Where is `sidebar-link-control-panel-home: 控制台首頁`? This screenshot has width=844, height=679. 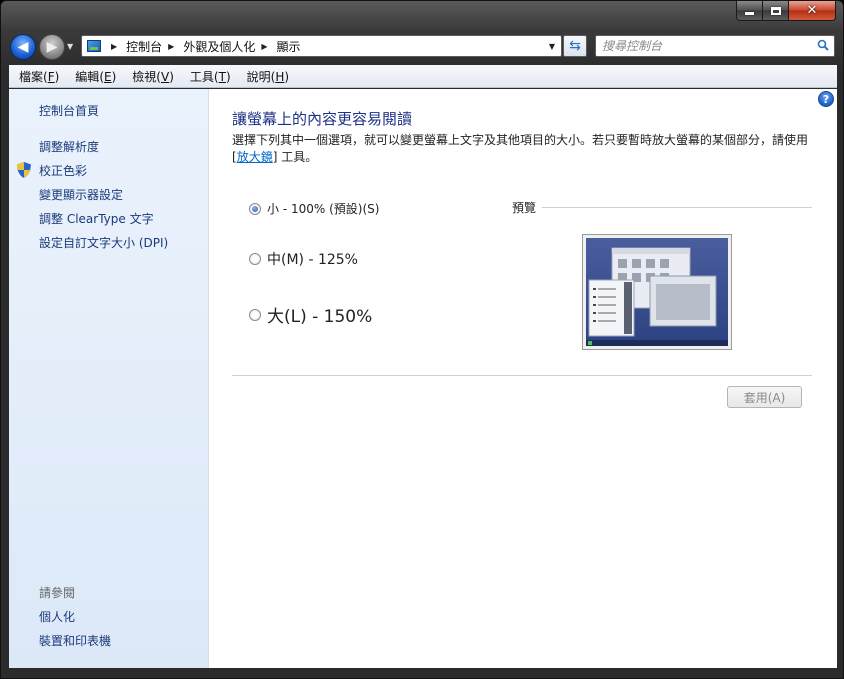
sidebar-link-control-panel-home: 控制台首頁 is located at coordinates (69, 110).